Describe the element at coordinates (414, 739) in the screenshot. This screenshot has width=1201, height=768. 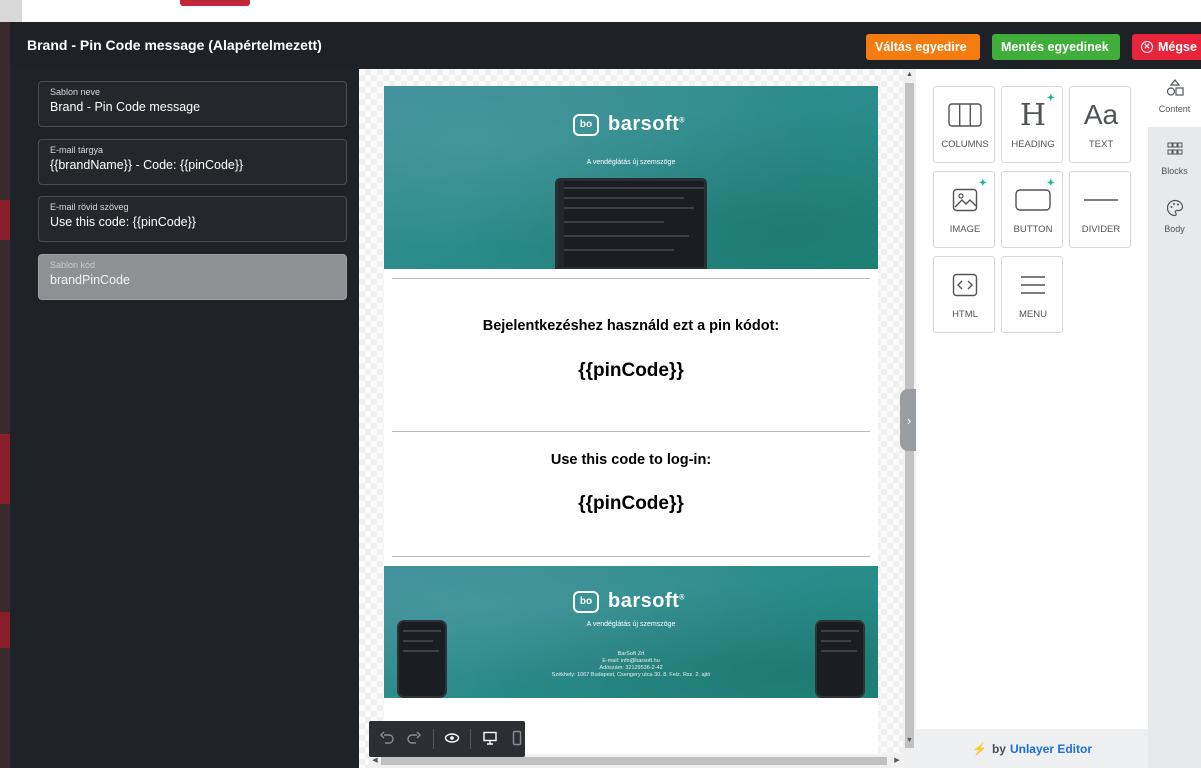
I see `redo-icon` at that location.